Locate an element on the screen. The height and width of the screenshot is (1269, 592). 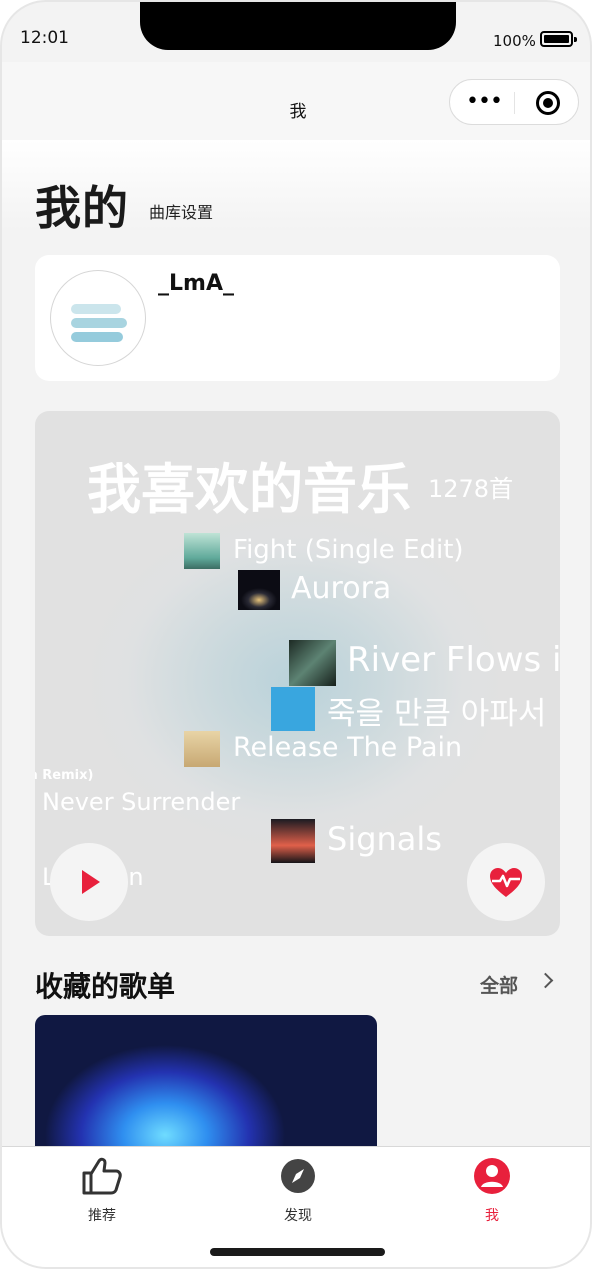
playlist-cover is located at coordinates (206, 1082).